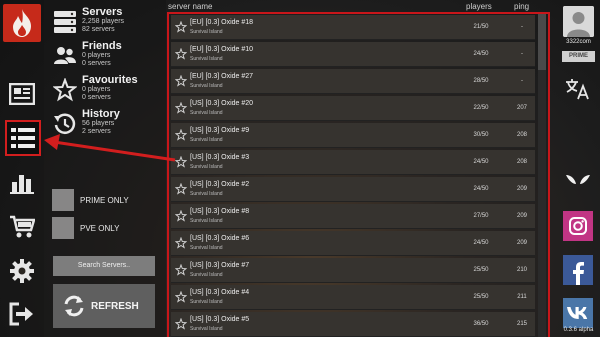 Image resolution: width=600 pixels, height=337 pixels. I want to click on server-name: [US] [0.3] Oxide #6, so click(220, 238).